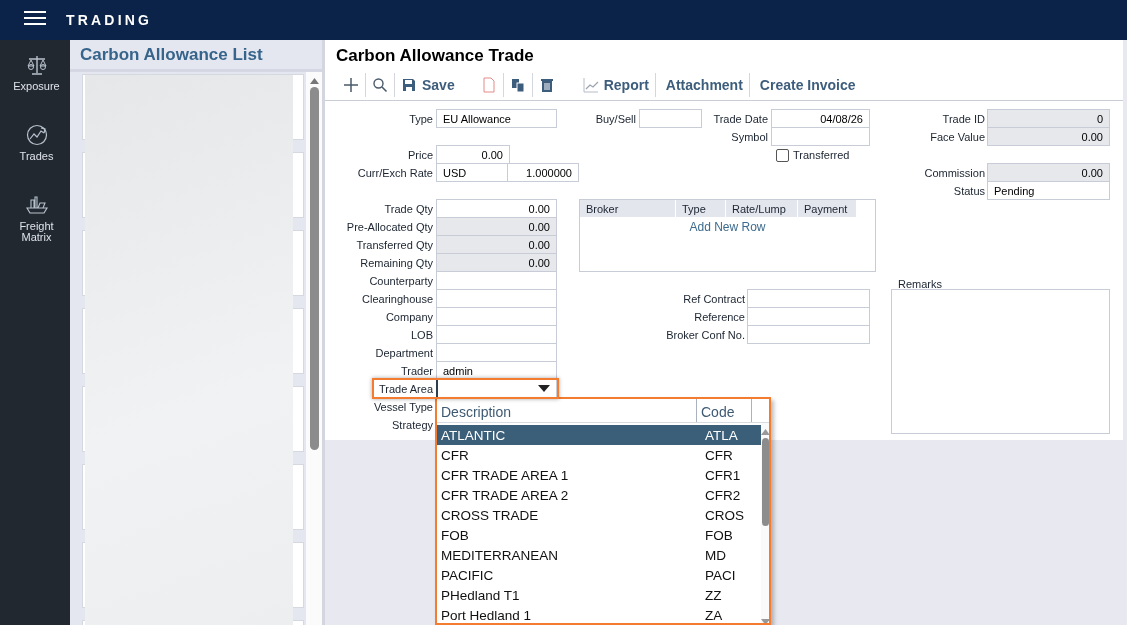 The height and width of the screenshot is (625, 1127). Describe the element at coordinates (397, 299) in the screenshot. I see `field-label: Clearinghouse` at that location.